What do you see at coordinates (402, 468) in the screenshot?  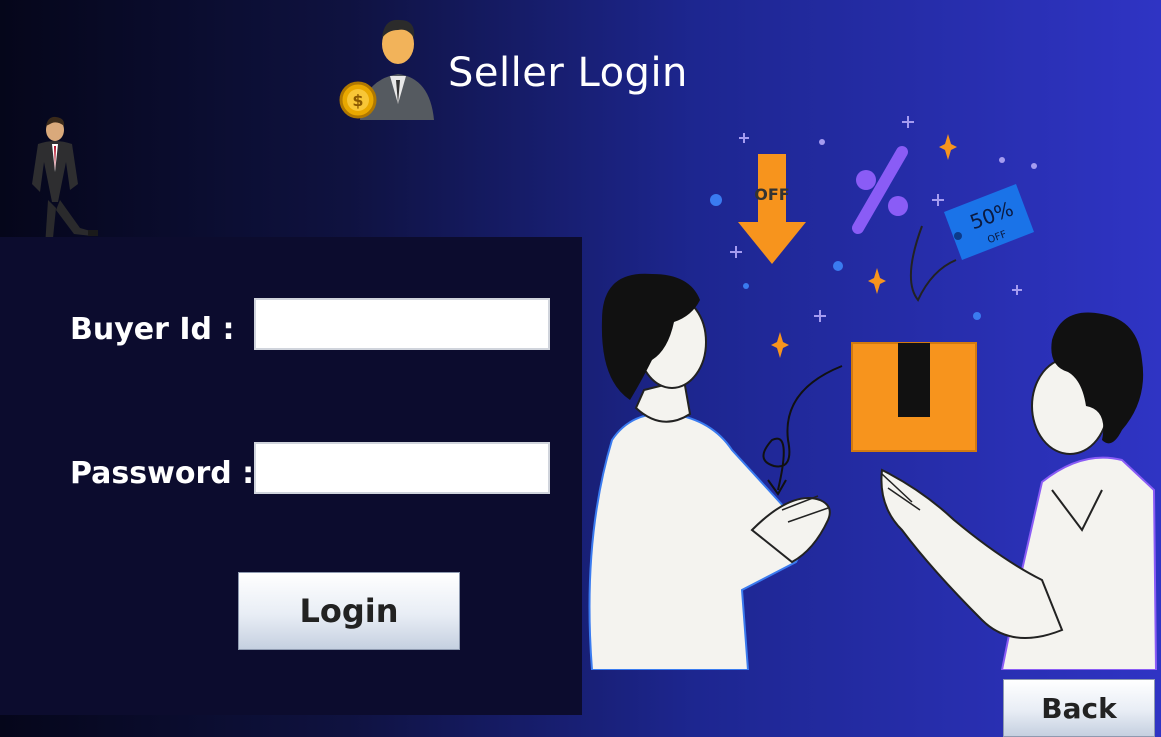 I see `password-input` at bounding box center [402, 468].